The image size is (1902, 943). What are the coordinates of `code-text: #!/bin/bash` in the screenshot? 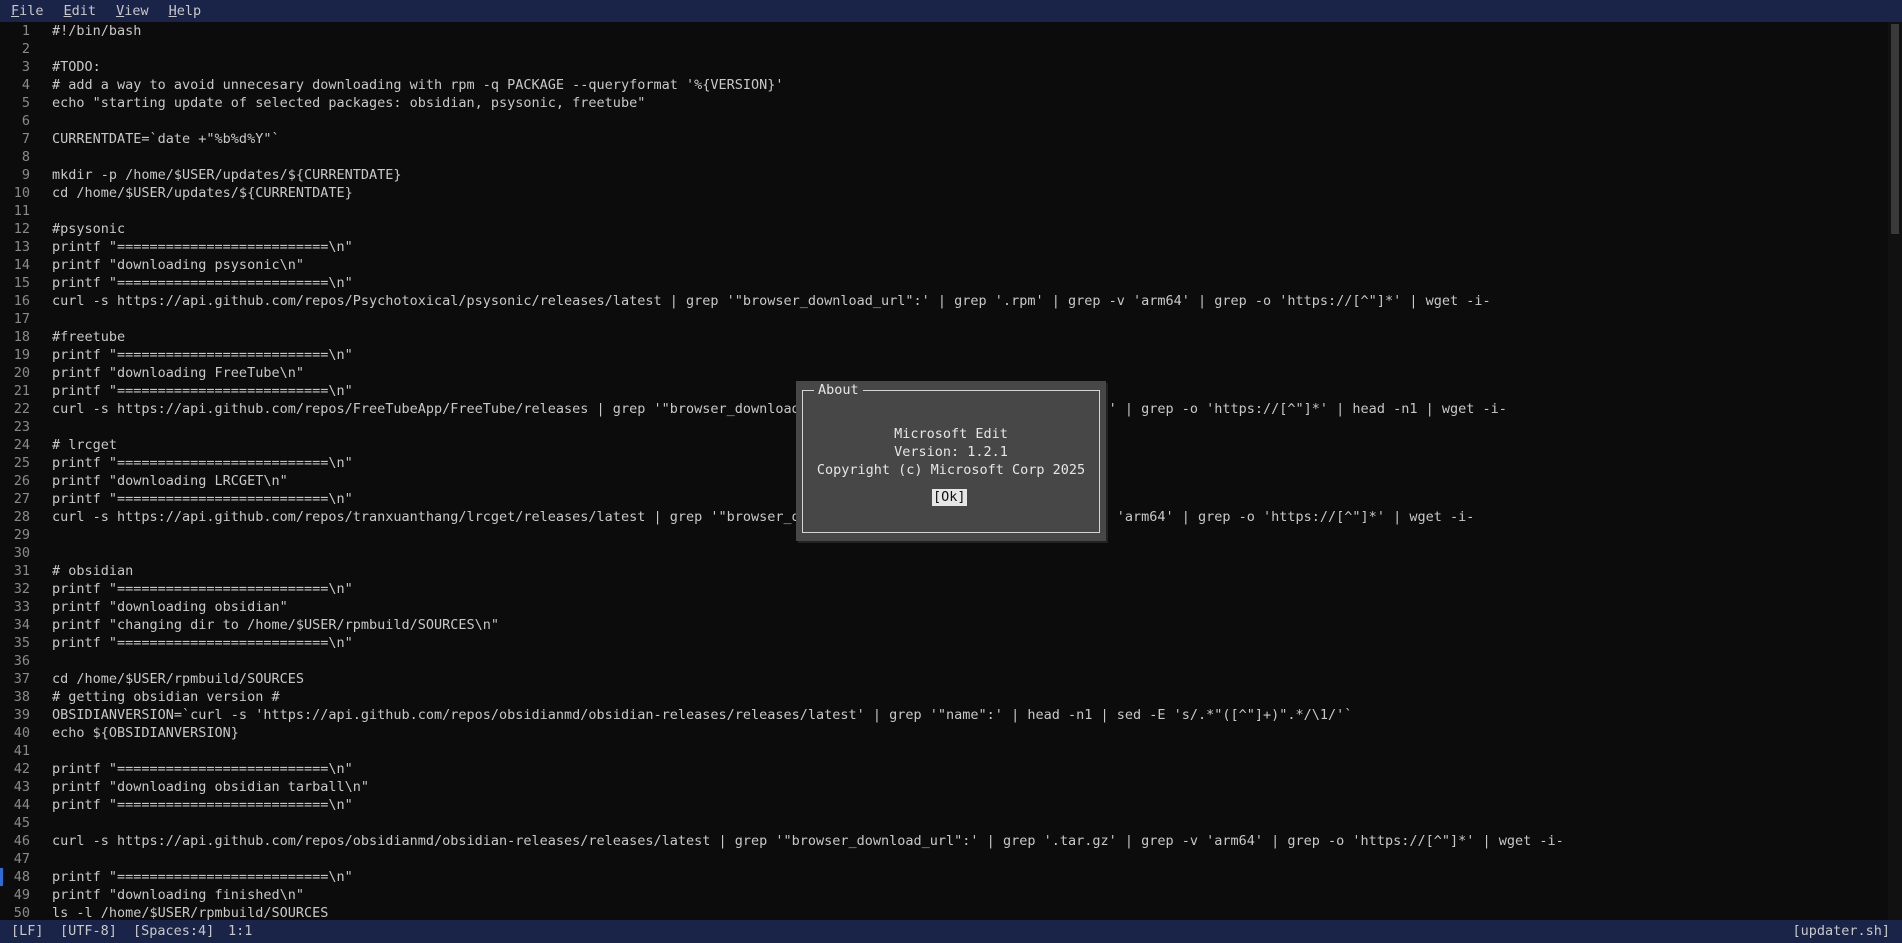 It's located at (96, 31).